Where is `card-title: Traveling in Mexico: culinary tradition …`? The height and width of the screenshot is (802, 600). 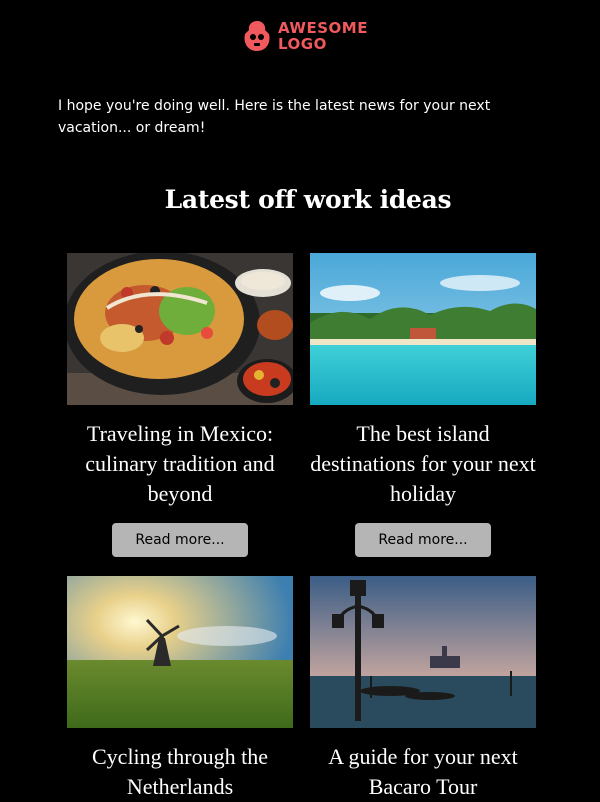
card-title: Traveling in Mexico: culinary tradition … is located at coordinates (180, 464).